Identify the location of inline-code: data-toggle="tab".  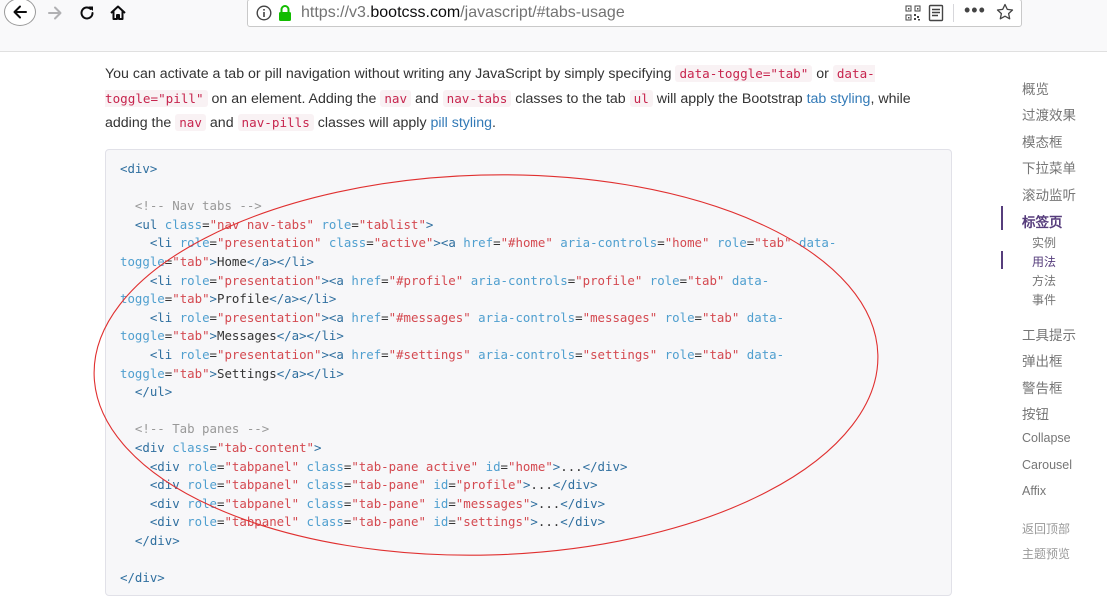
(744, 73).